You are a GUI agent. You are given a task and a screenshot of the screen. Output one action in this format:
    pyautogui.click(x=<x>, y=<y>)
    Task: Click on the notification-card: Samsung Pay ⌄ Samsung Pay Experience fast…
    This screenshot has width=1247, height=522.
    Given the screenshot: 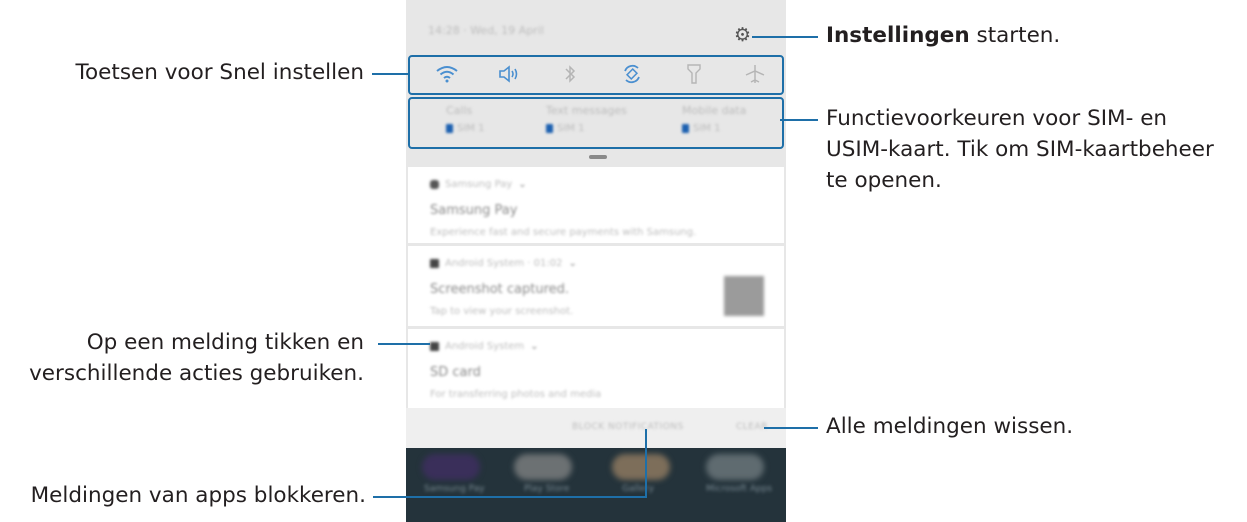 What is the action you would take?
    pyautogui.click(x=596, y=205)
    